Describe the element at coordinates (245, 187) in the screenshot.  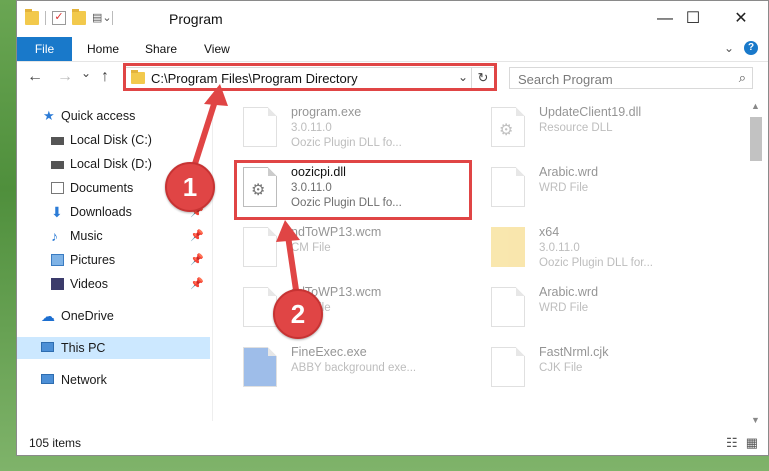
I see `annotation-arrows` at that location.